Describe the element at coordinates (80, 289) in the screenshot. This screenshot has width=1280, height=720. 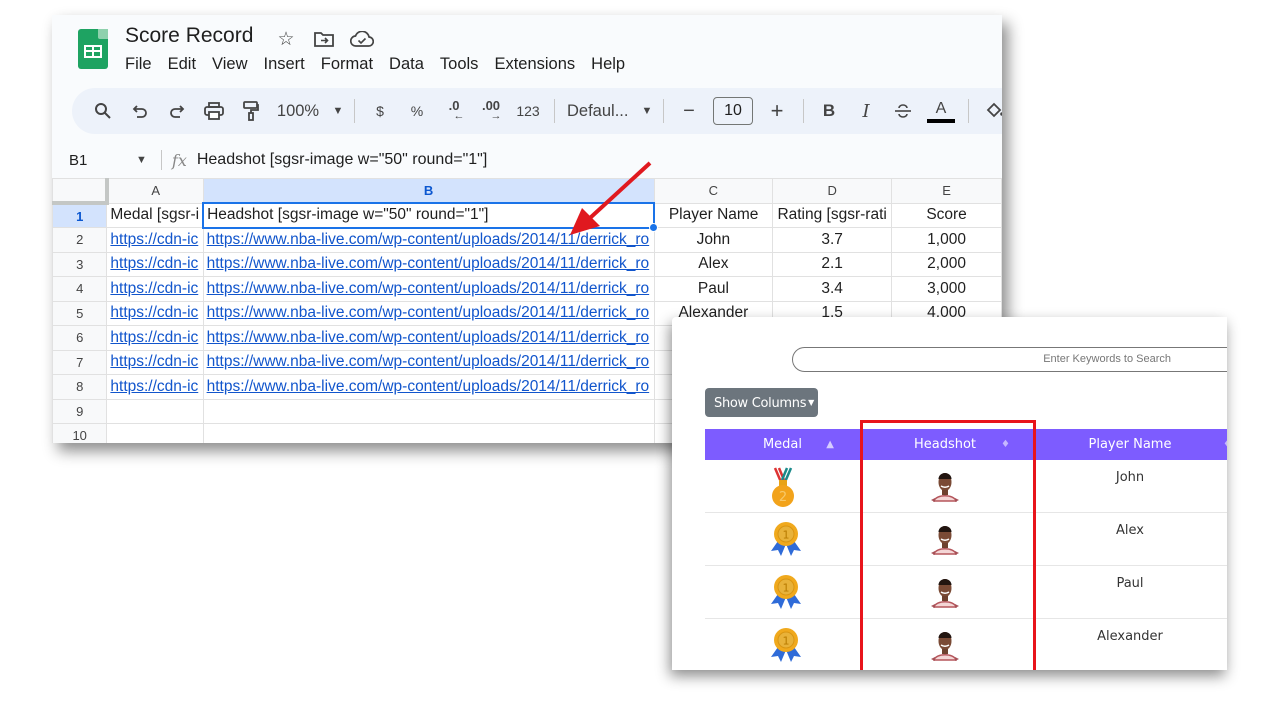
I see `row-header: 4` at that location.